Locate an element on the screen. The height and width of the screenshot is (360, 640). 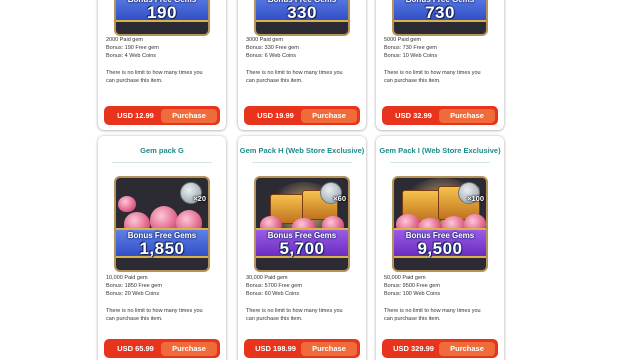
bonus-ribbon: Bonus Free Gems 9,500 is located at coordinates (440, 243).